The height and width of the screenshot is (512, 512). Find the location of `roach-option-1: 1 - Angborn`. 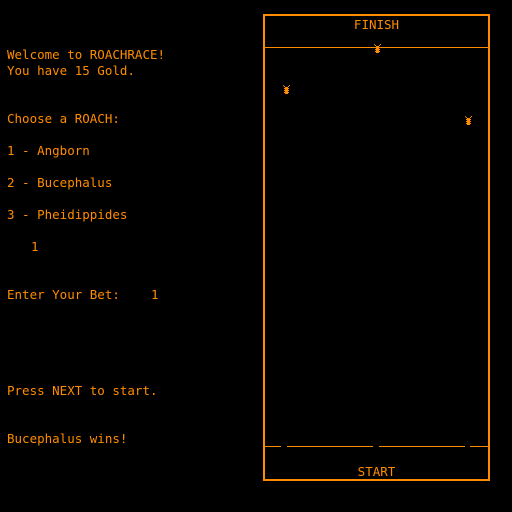

roach-option-1: 1 - Angborn is located at coordinates (48, 150).